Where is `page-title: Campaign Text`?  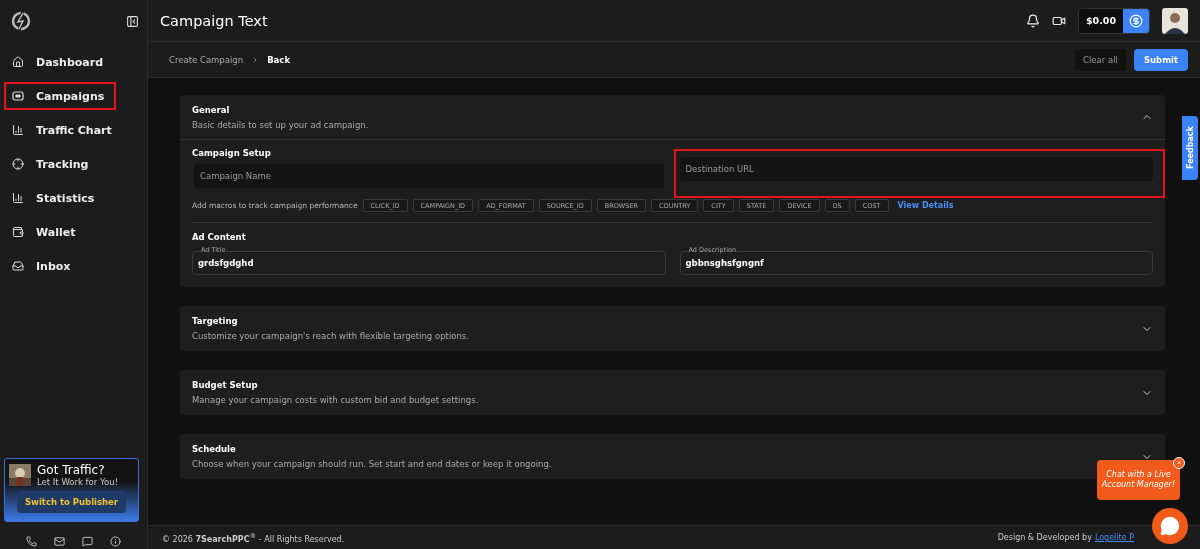
page-title: Campaign Text is located at coordinates (214, 20).